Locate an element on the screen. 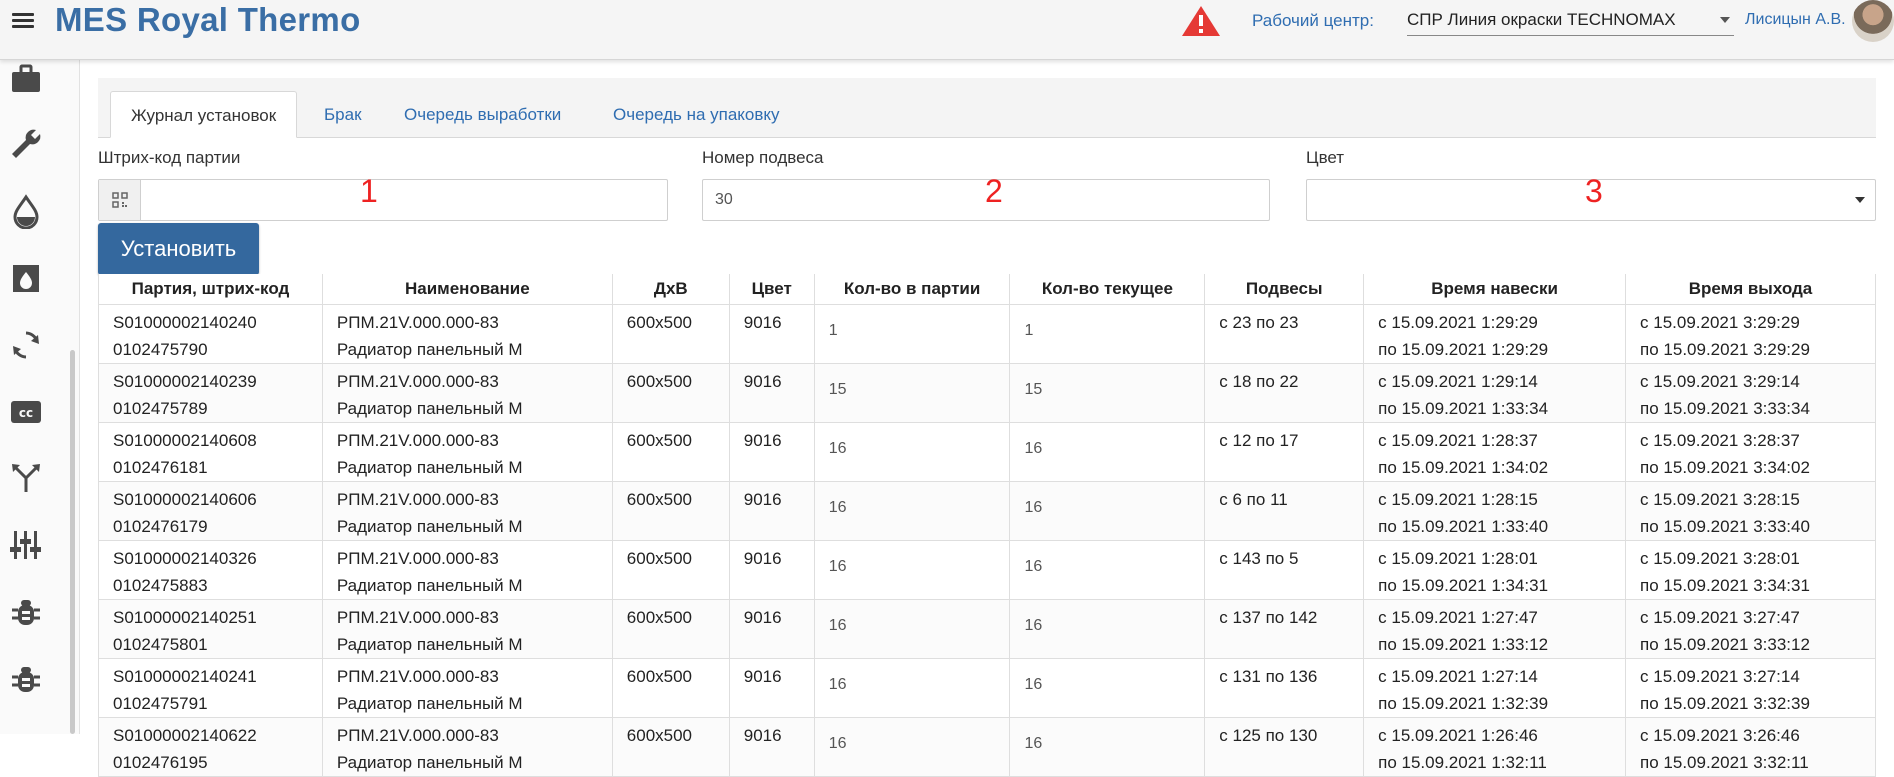 The height and width of the screenshot is (777, 1894). user-name: Лисицын А.В. is located at coordinates (1795, 20).